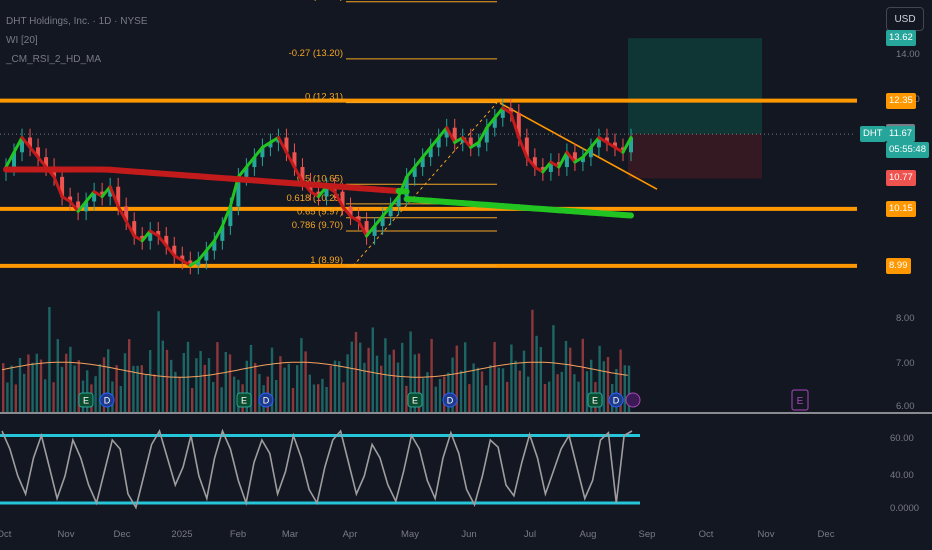 This screenshot has height=550, width=932. Describe the element at coordinates (324, 97) in the screenshot. I see `fib-label-2: 0 (12.31)` at that location.